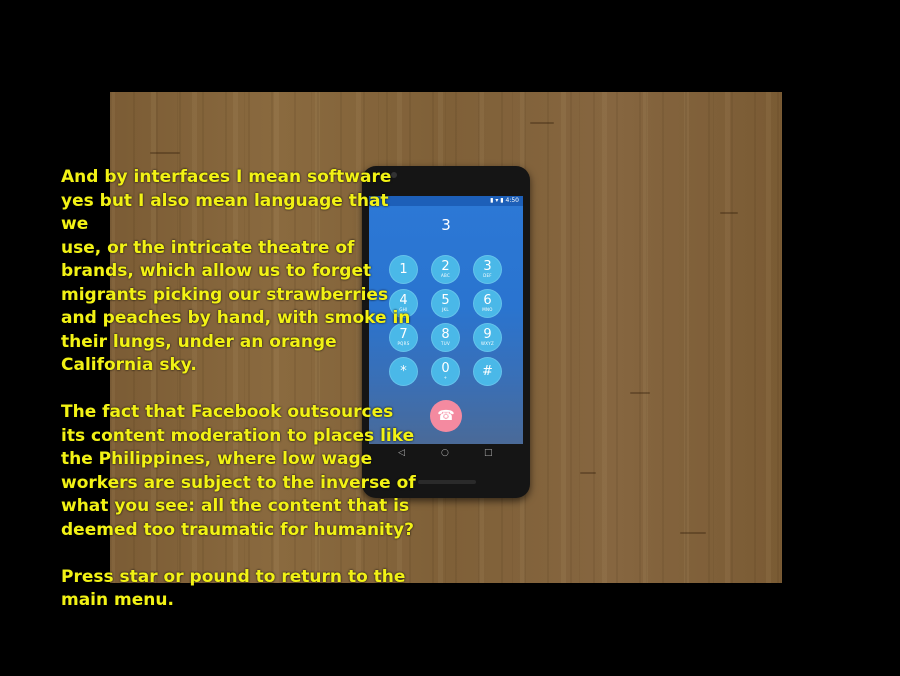 The width and height of the screenshot is (900, 676). I want to click on phone-hangup-icon: ☎, so click(446, 416).